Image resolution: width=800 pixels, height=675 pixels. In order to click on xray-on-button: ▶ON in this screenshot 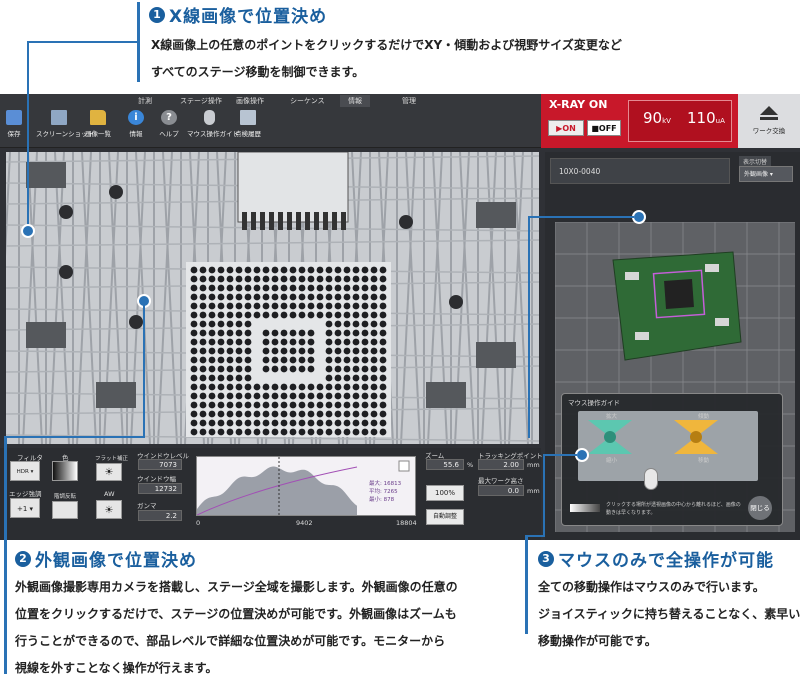, I will do `click(566, 128)`.